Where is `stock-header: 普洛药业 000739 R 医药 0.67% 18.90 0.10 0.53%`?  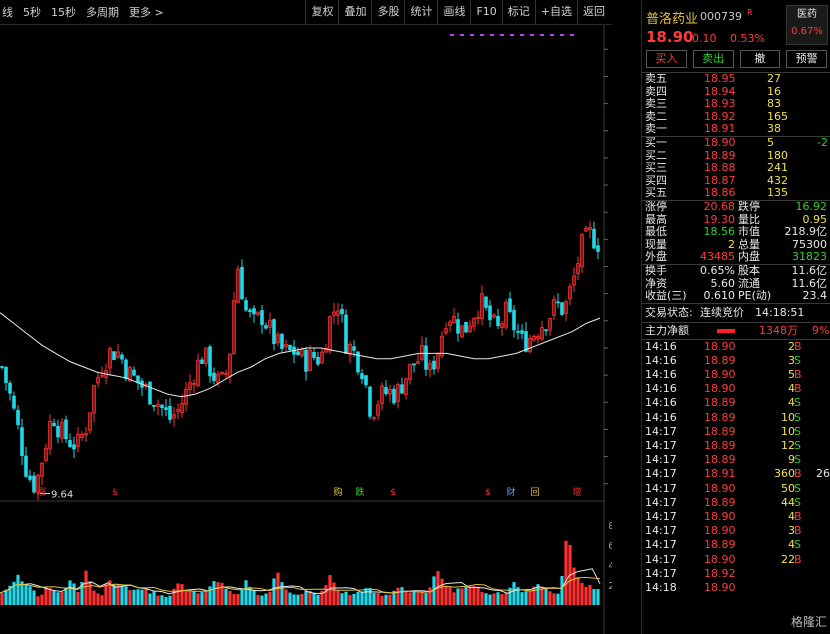 stock-header: 普洛药业 000739 R 医药 0.67% 18.90 0.10 0.53% is located at coordinates (736, 24).